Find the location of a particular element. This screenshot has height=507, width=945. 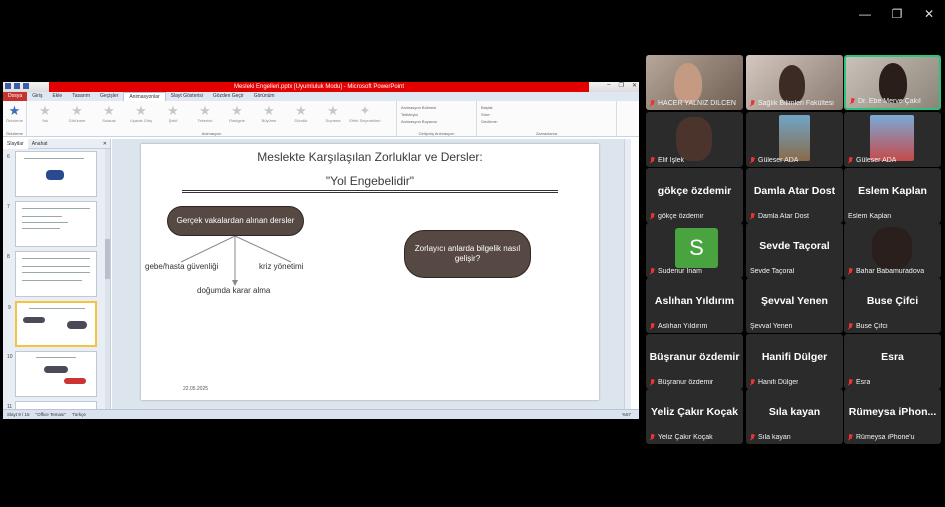

anim-shape: ★ Şekil is located at coordinates (173, 114).